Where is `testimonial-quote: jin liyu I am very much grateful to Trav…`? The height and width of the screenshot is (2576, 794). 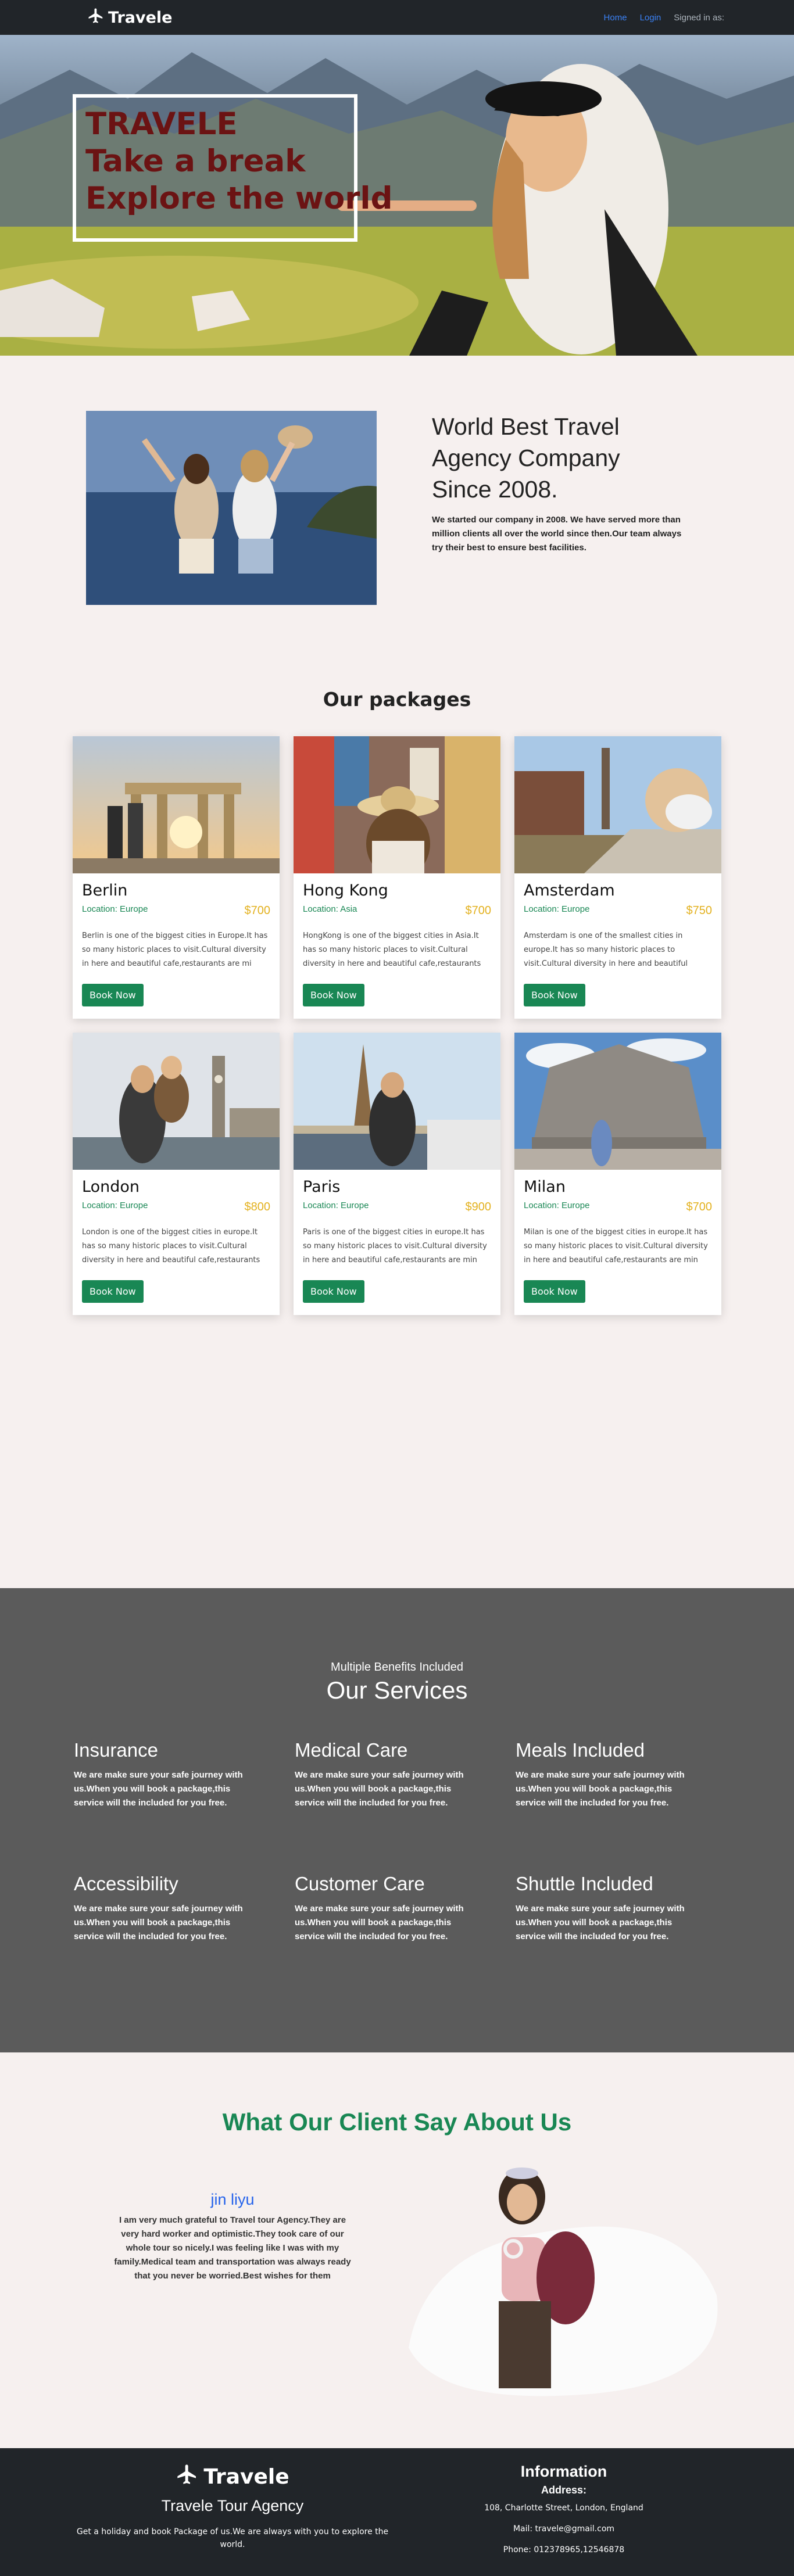
testimonial-quote: jin liyu I am very much grateful to Trav… is located at coordinates (232, 2237).